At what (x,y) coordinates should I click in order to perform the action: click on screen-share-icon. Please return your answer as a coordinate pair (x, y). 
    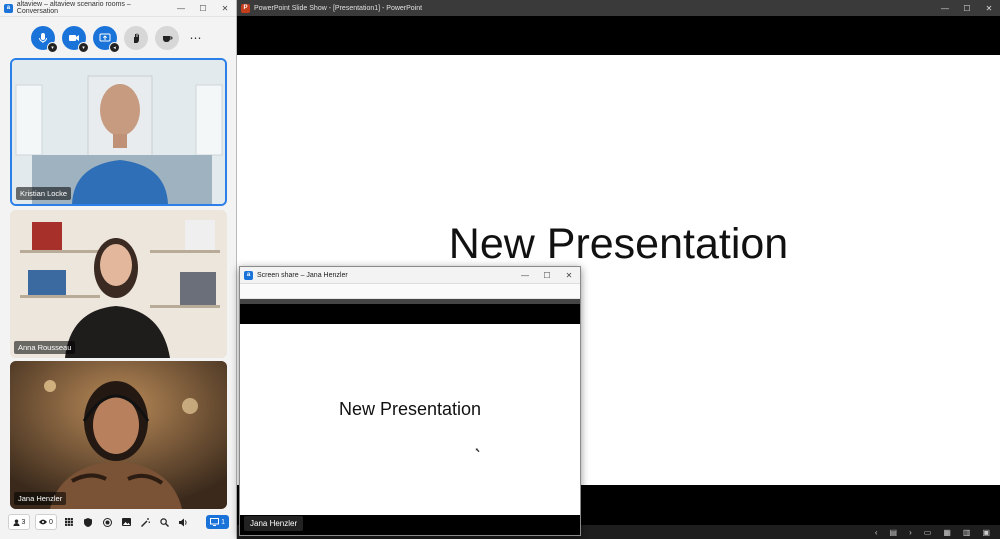
    Looking at the image, I should click on (105, 37).